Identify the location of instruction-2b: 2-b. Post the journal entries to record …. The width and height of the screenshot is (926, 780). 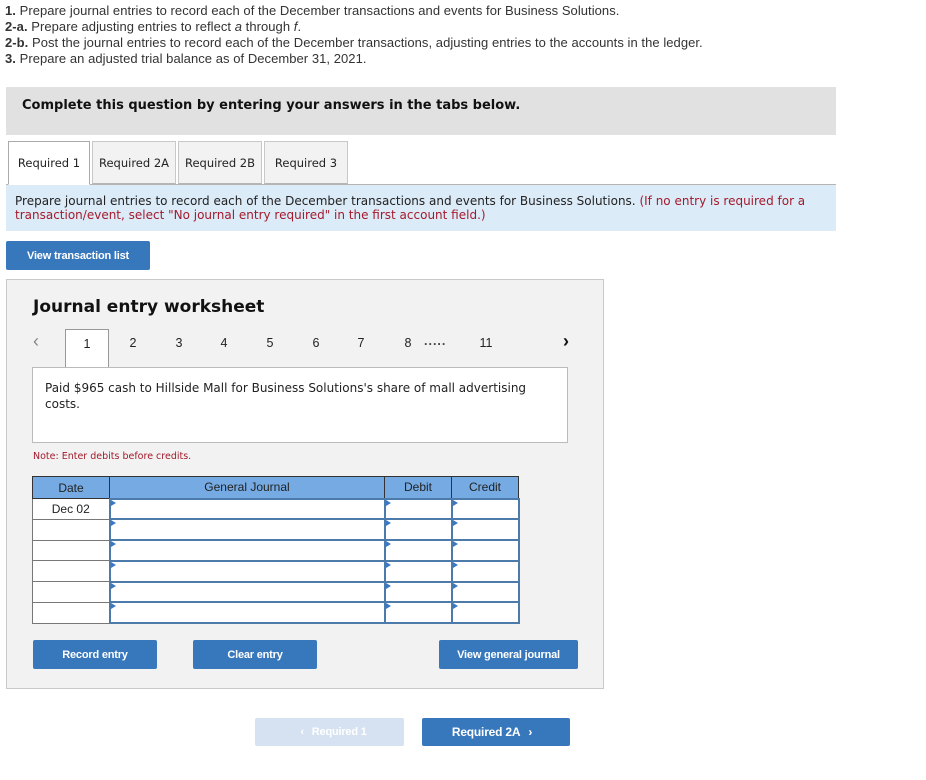
(354, 42).